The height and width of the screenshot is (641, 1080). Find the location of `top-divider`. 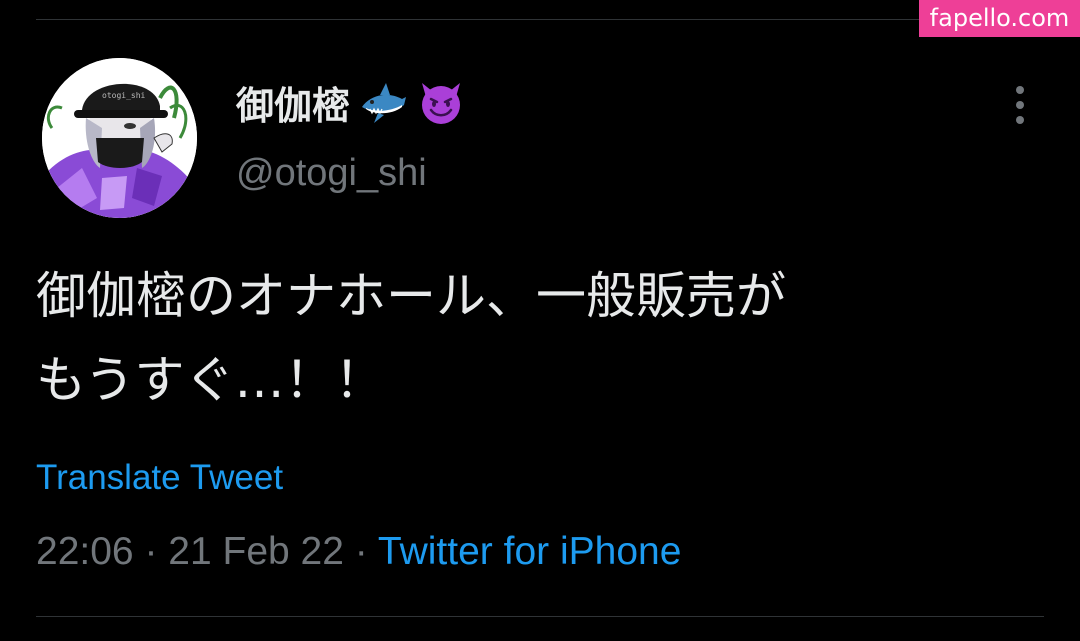

top-divider is located at coordinates (540, 19).